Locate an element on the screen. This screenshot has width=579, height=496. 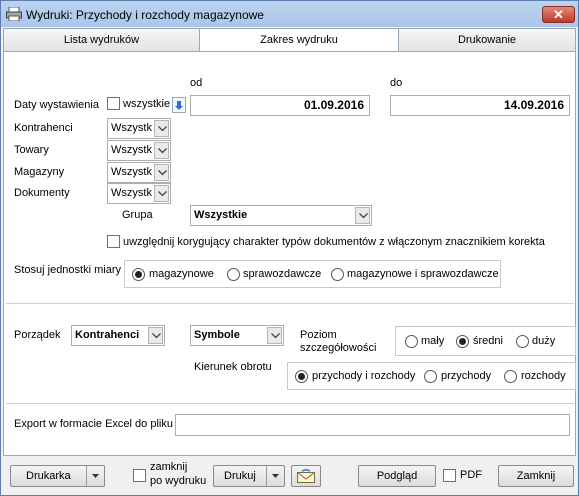
dokumenty-value: Wszystk is located at coordinates (131, 193).